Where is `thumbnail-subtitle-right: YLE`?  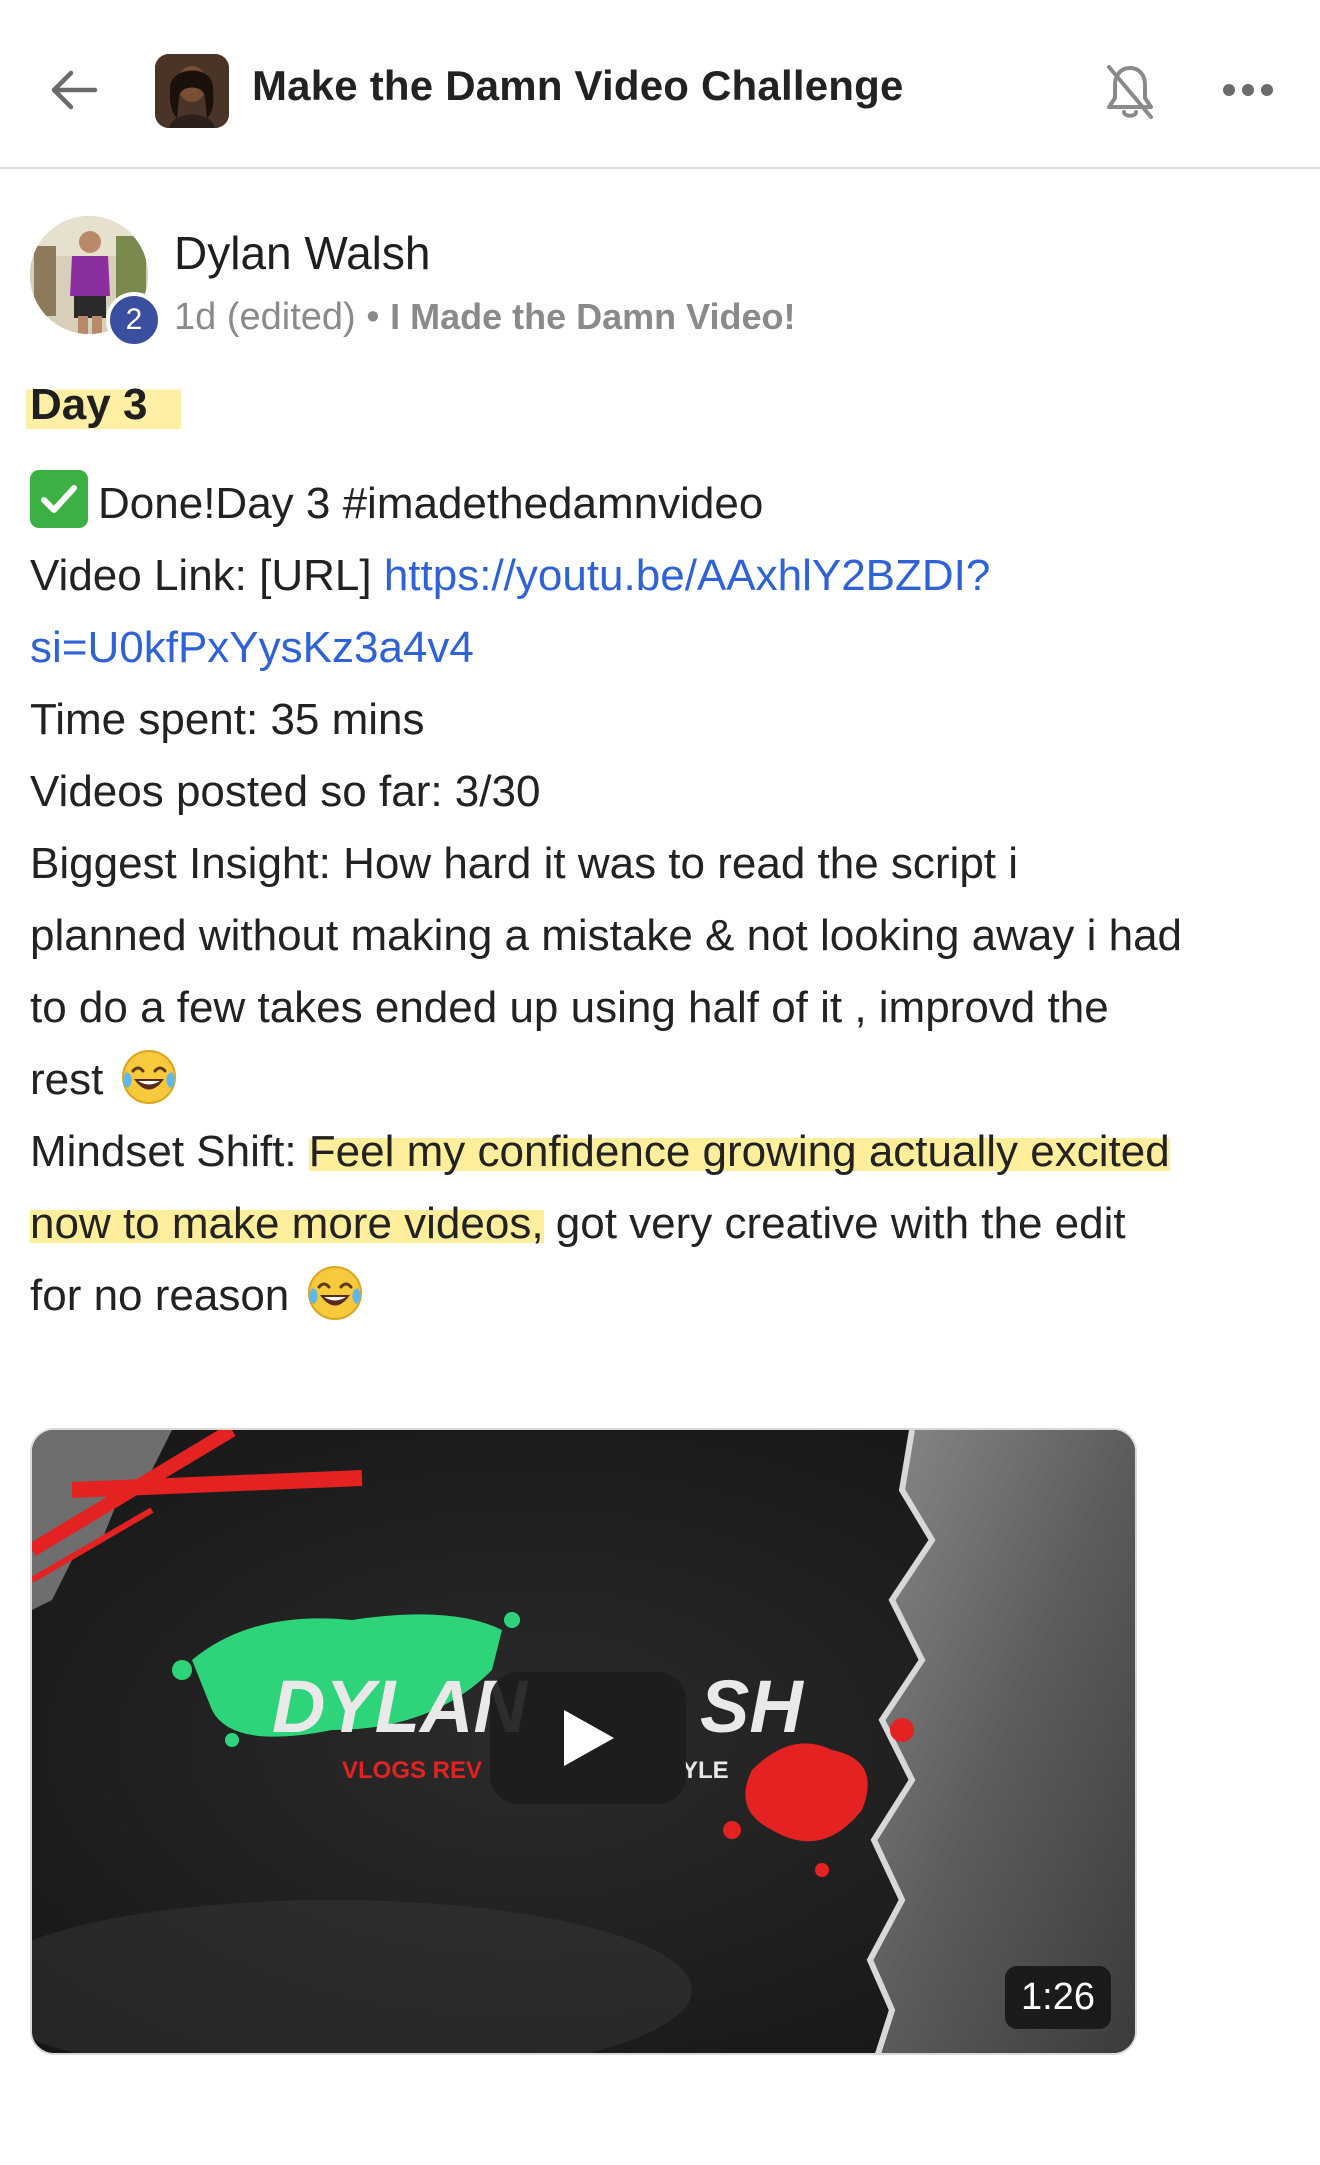 thumbnail-subtitle-right: YLE is located at coordinates (705, 1770).